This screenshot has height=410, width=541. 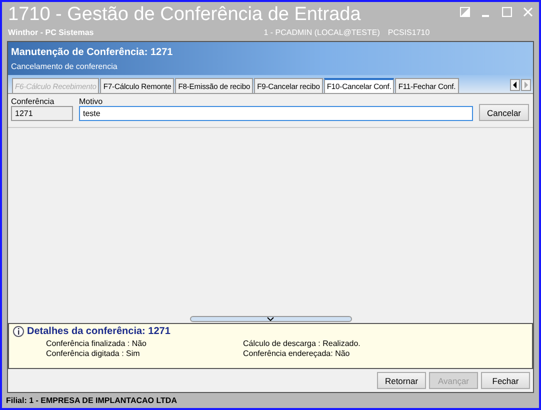 I want to click on splitter-handle, so click(x=271, y=319).